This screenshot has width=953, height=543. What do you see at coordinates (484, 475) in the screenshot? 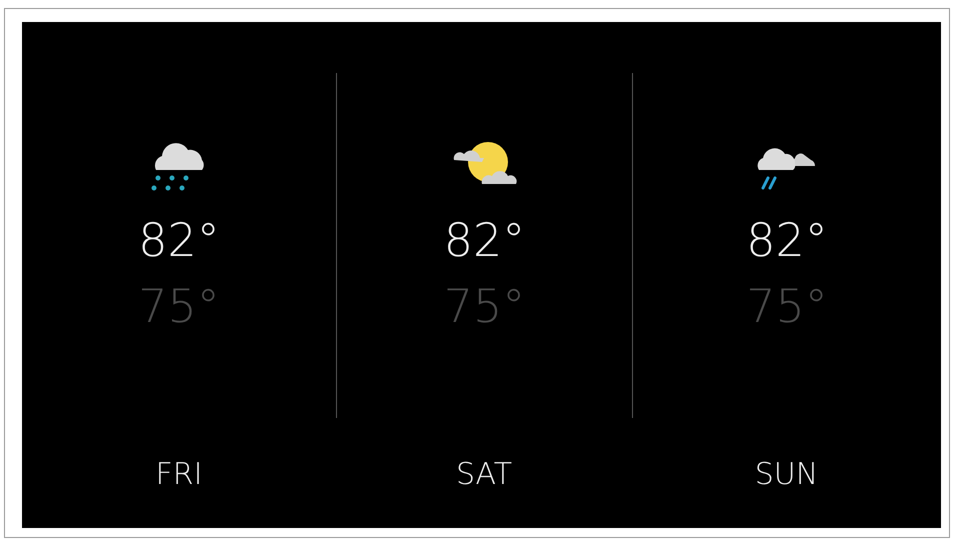
I see `day-label: SAT` at bounding box center [484, 475].